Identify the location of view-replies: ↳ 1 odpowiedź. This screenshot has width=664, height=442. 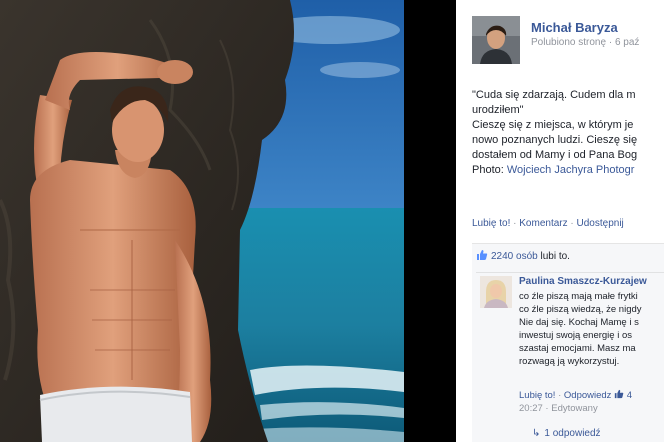
(566, 433).